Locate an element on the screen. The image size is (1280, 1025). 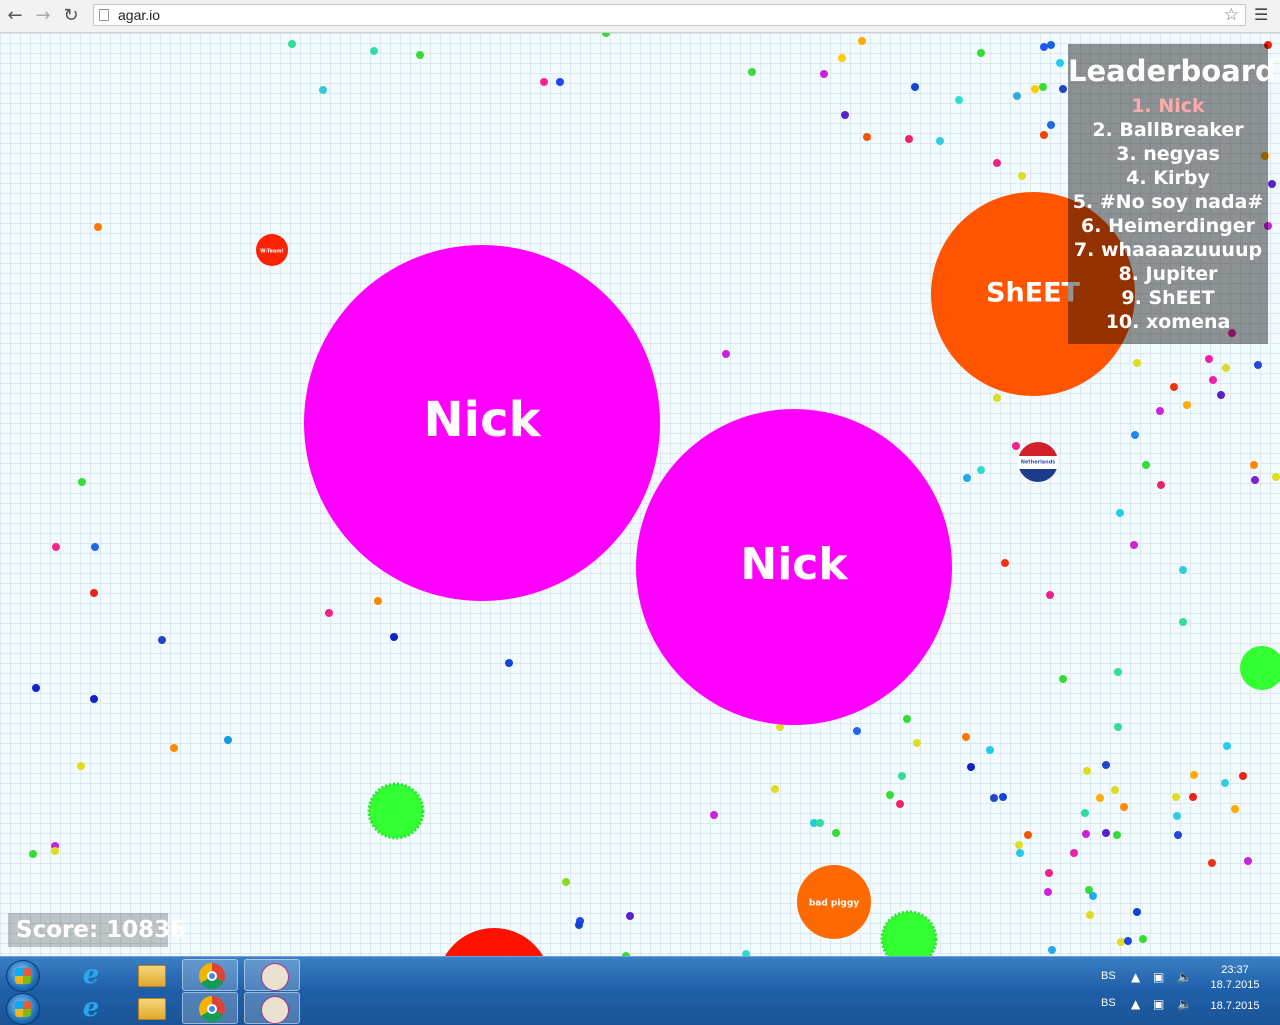
enemy-cell: bad piggy is located at coordinates (834, 902).